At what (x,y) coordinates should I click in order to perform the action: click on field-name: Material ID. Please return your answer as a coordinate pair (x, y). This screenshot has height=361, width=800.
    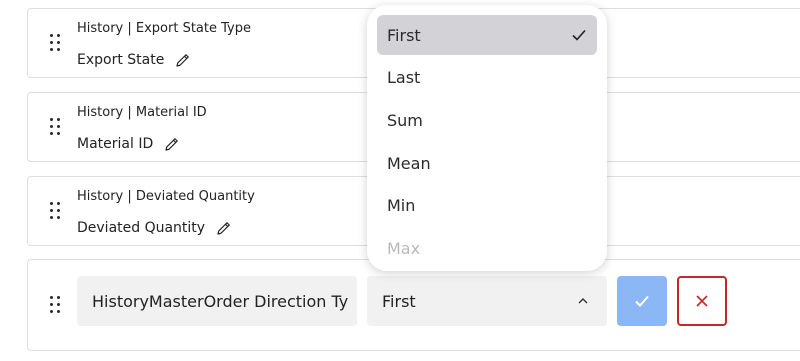
    Looking at the image, I should click on (115, 144).